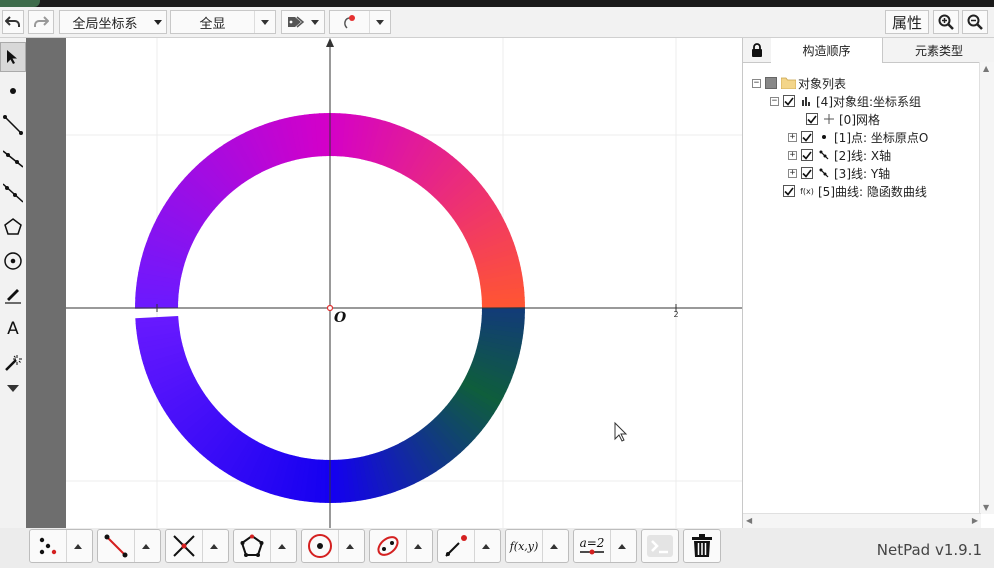 The height and width of the screenshot is (568, 994). What do you see at coordinates (13, 227) in the screenshot?
I see `polygon-tool` at bounding box center [13, 227].